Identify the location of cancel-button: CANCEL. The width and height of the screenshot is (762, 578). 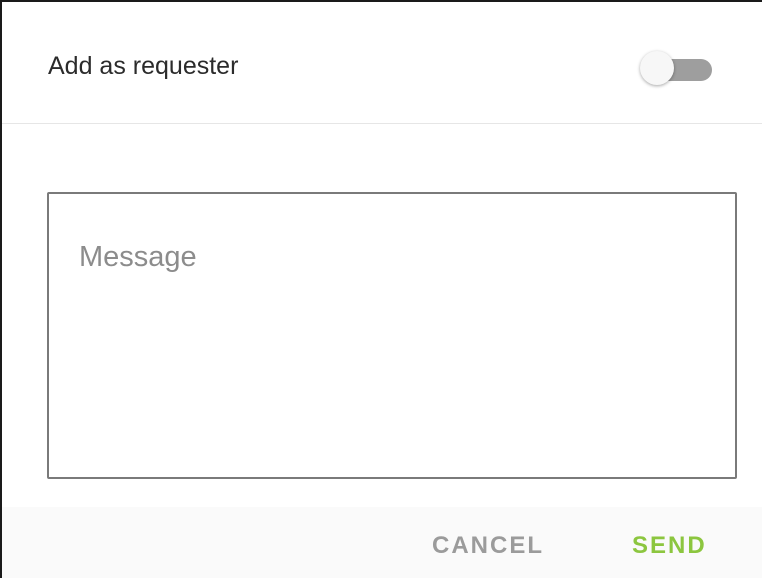
(488, 546).